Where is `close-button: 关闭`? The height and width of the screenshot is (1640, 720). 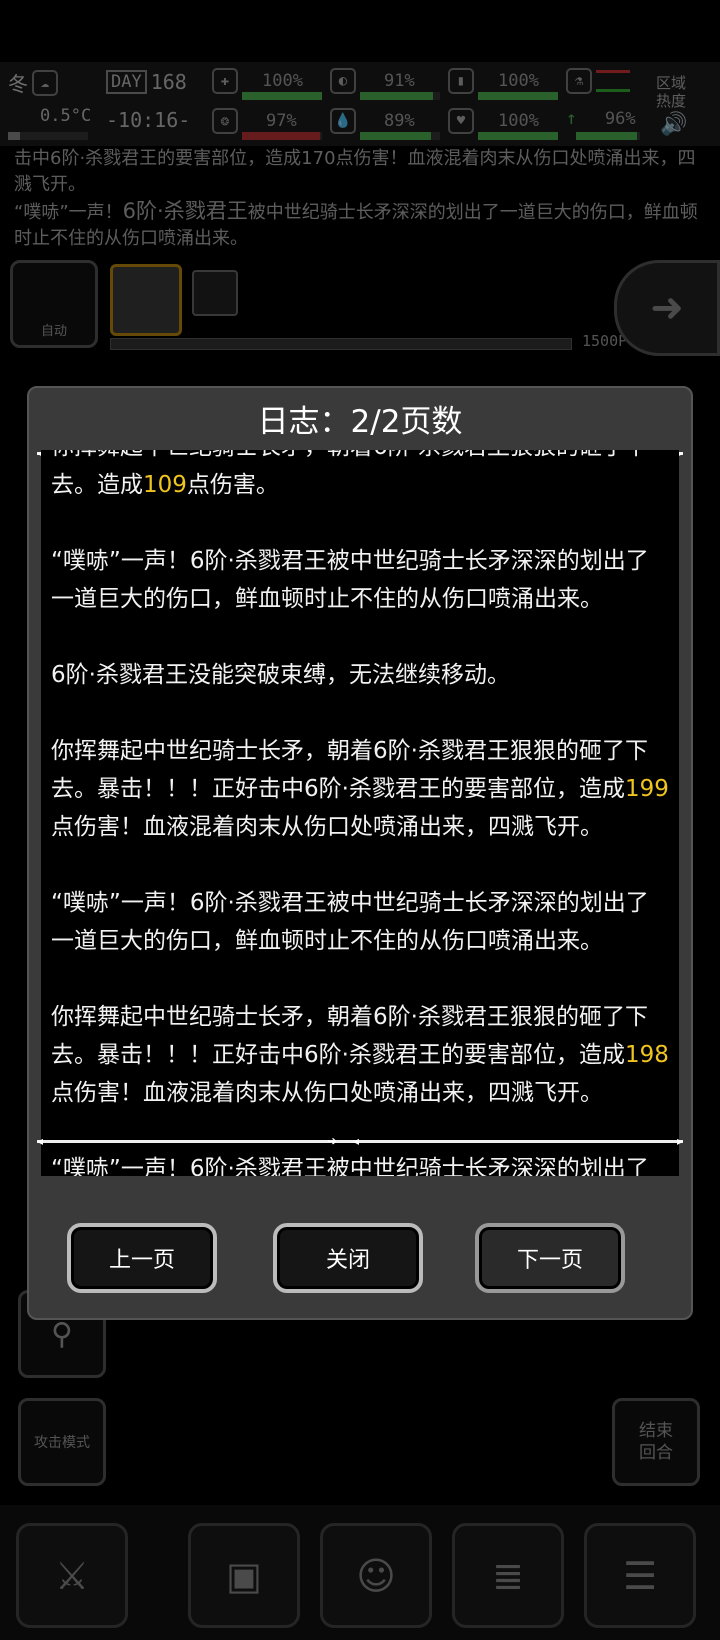 close-button: 关闭 is located at coordinates (348, 1258).